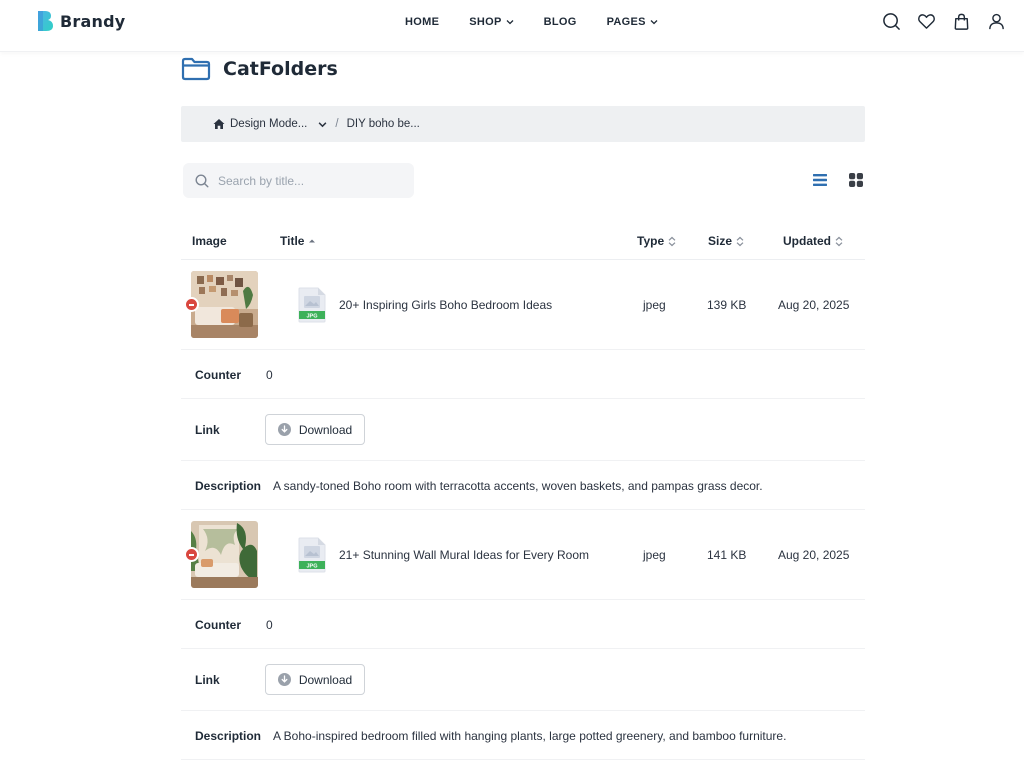  I want to click on nav-item-label: SHOP, so click(485, 22).